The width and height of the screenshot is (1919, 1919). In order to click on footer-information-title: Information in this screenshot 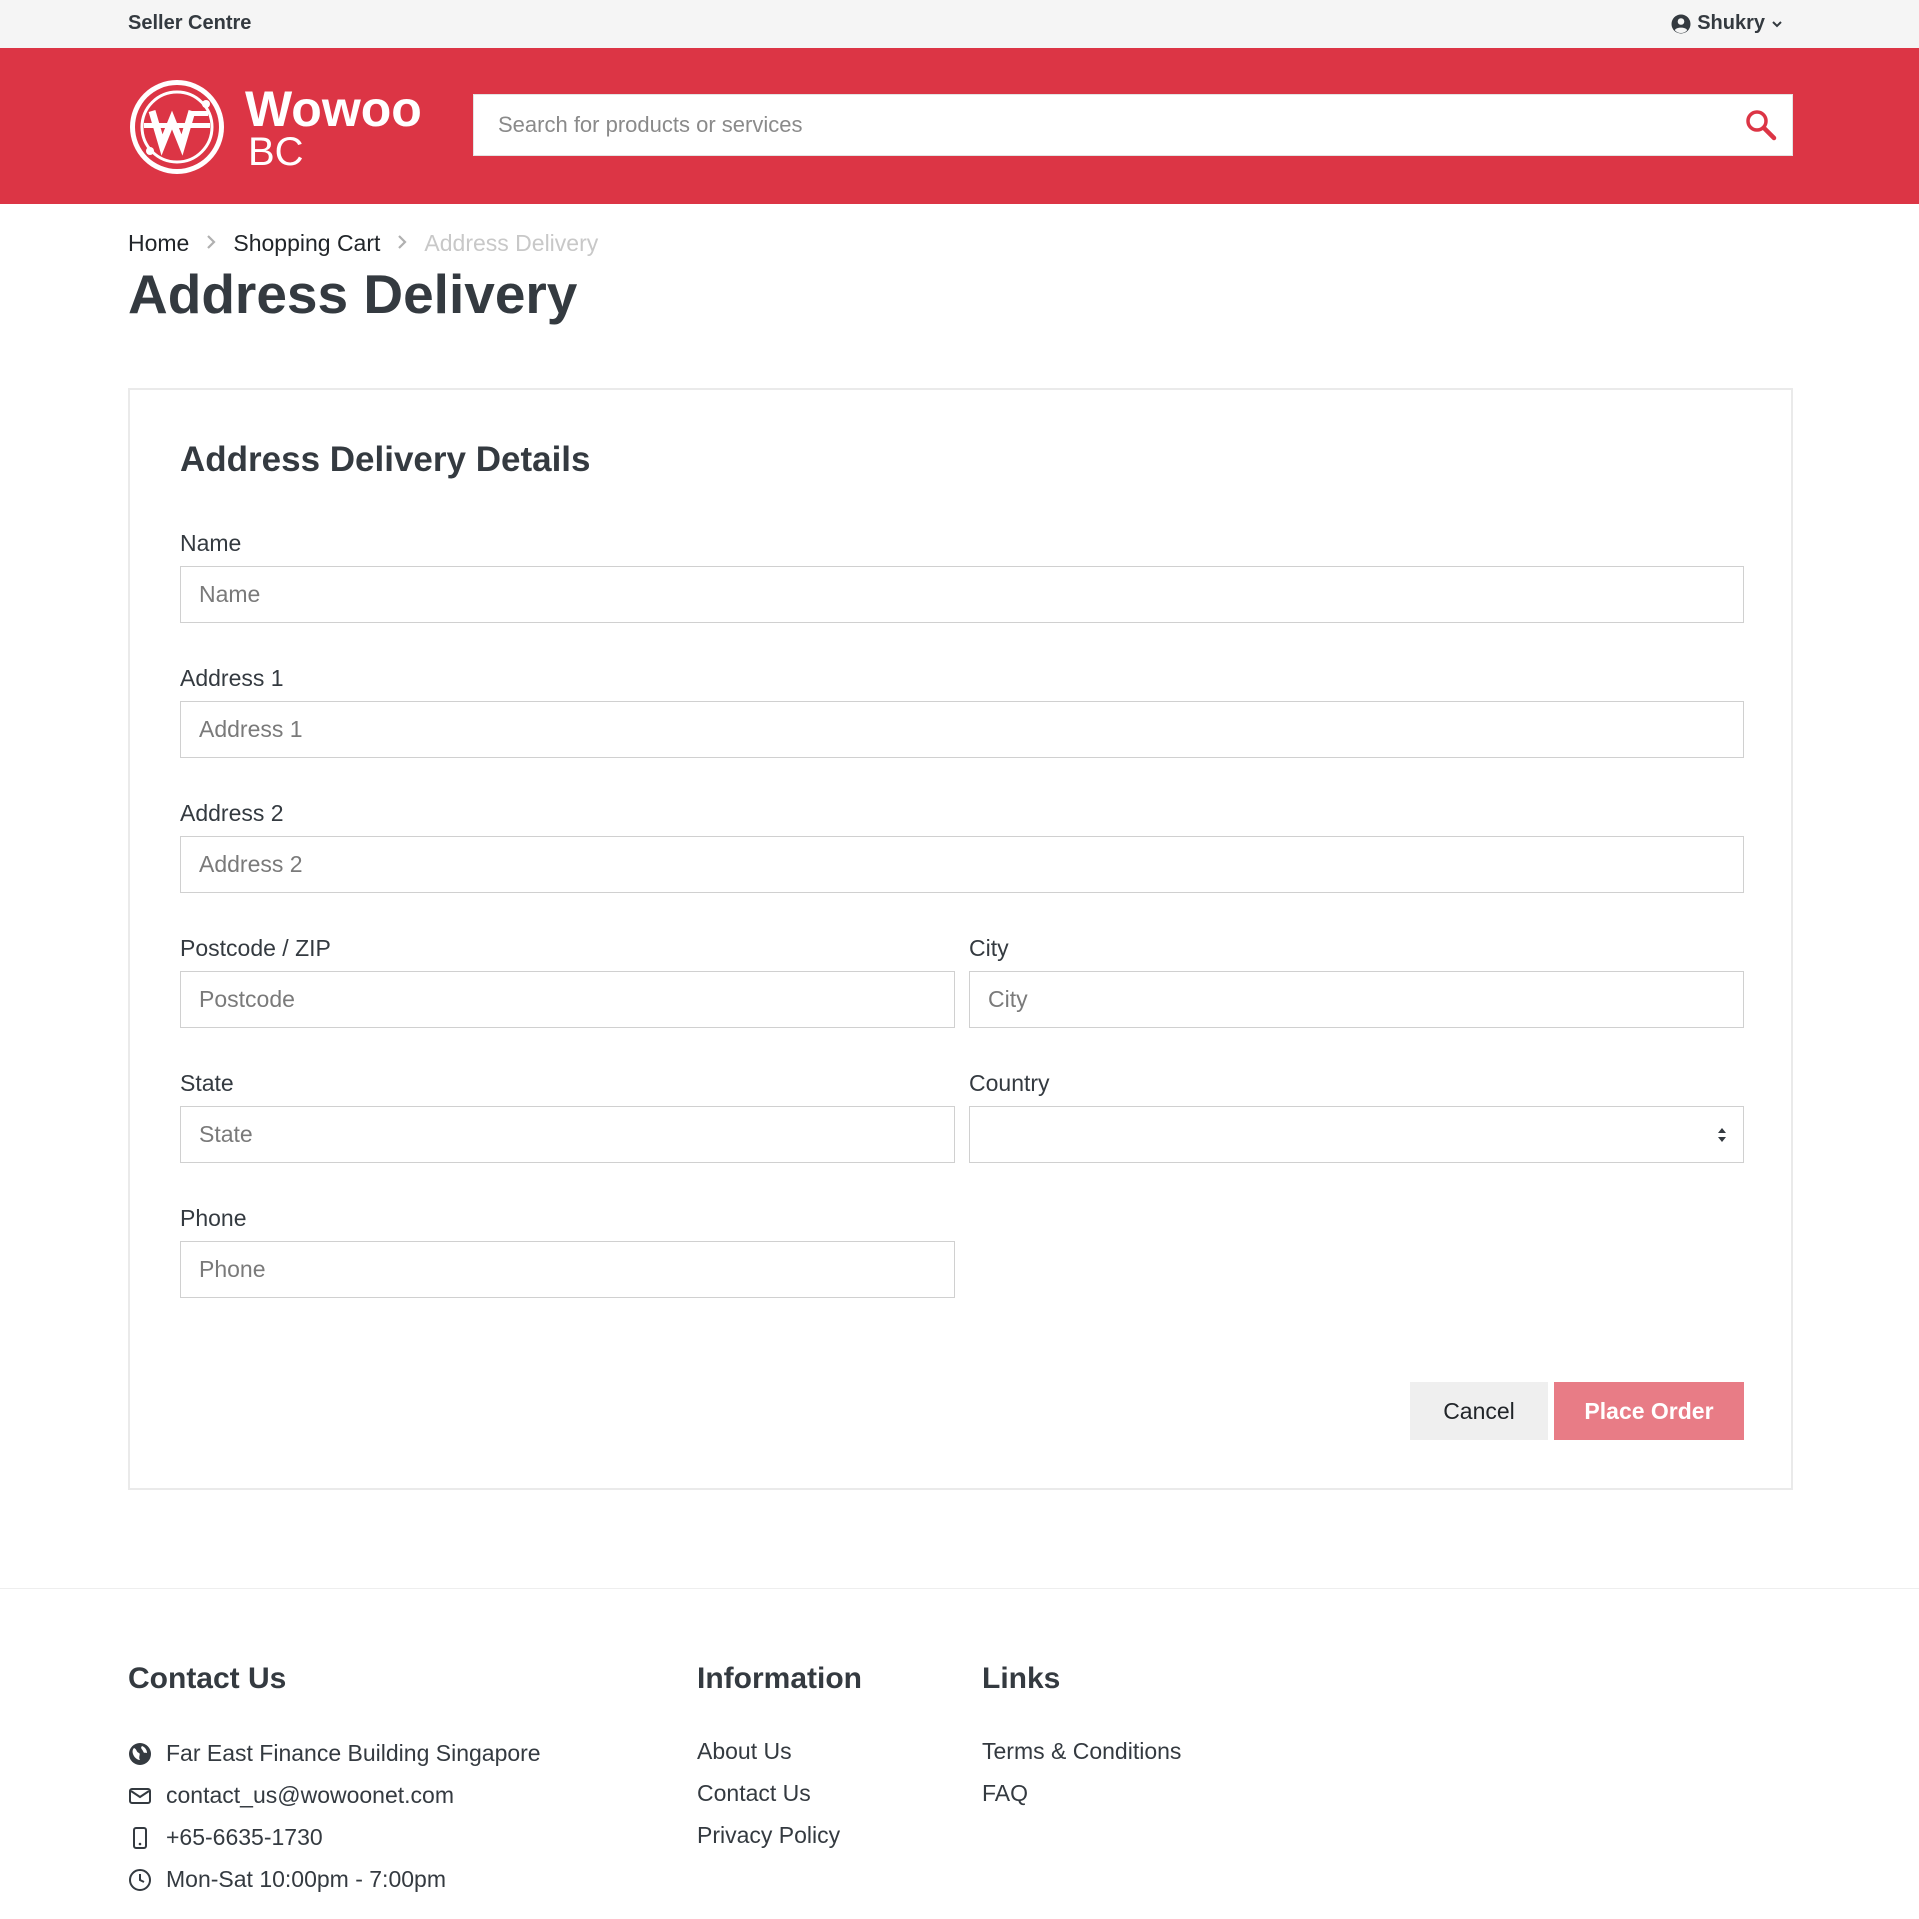, I will do `click(779, 1678)`.